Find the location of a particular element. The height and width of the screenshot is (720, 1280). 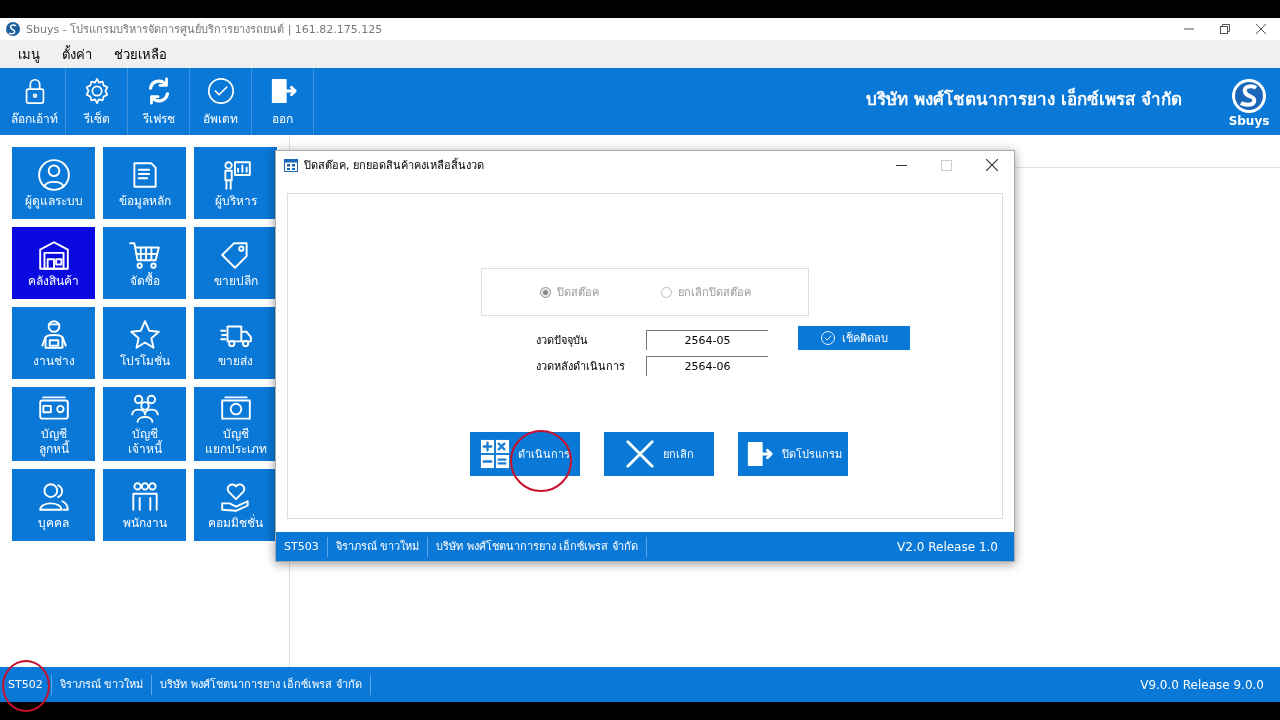

module-tile: ผู้บริหาร is located at coordinates (235, 183).